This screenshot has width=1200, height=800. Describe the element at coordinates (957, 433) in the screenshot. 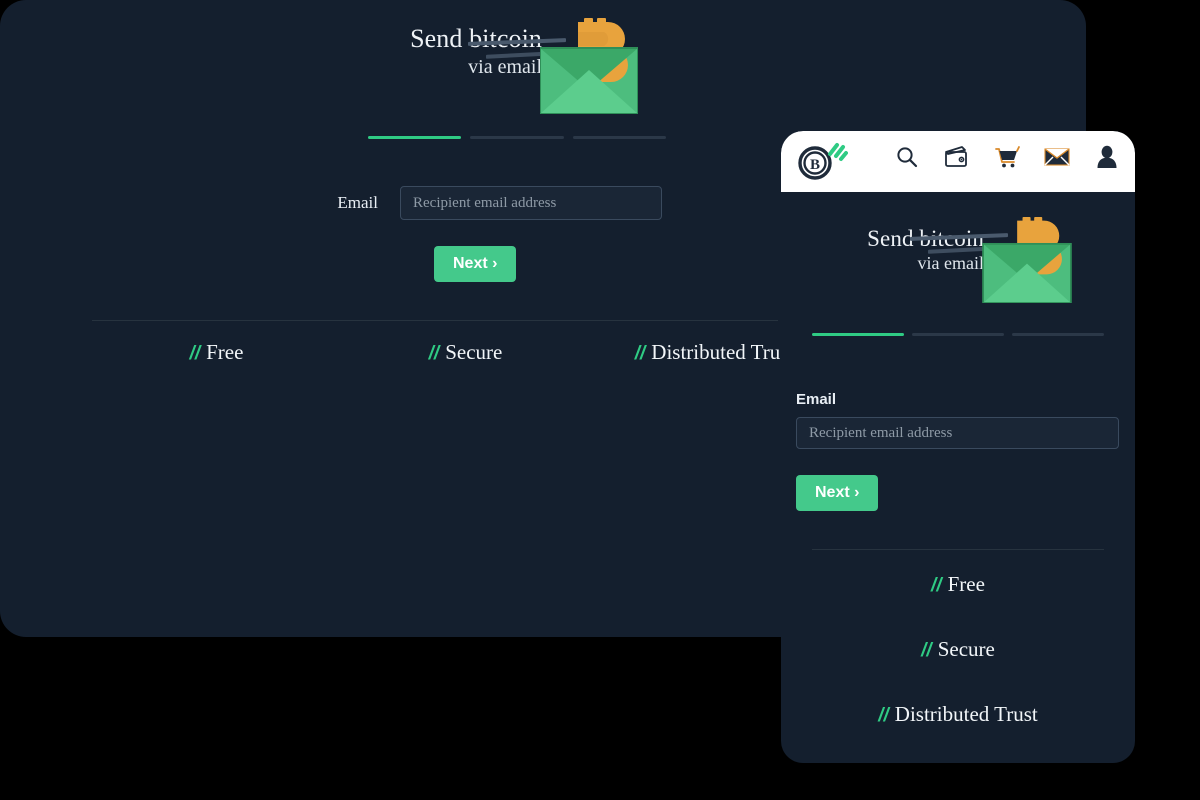

I see `mobile-email-input` at that location.